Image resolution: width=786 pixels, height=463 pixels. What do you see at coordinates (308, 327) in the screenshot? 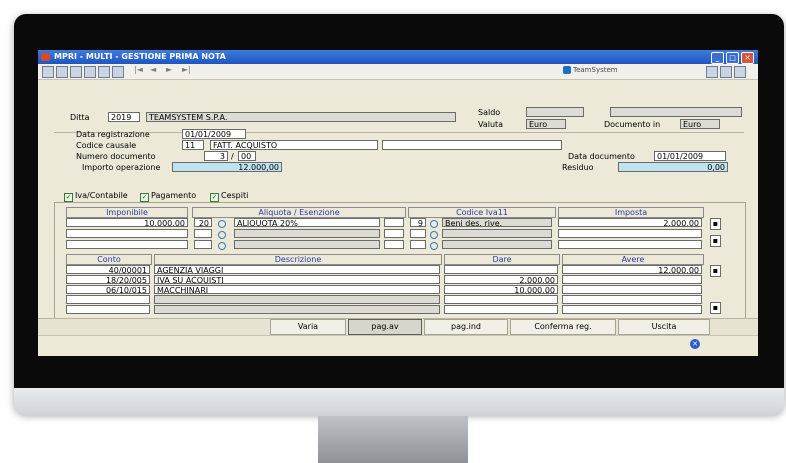
I see `varia-button: Varia` at bounding box center [308, 327].